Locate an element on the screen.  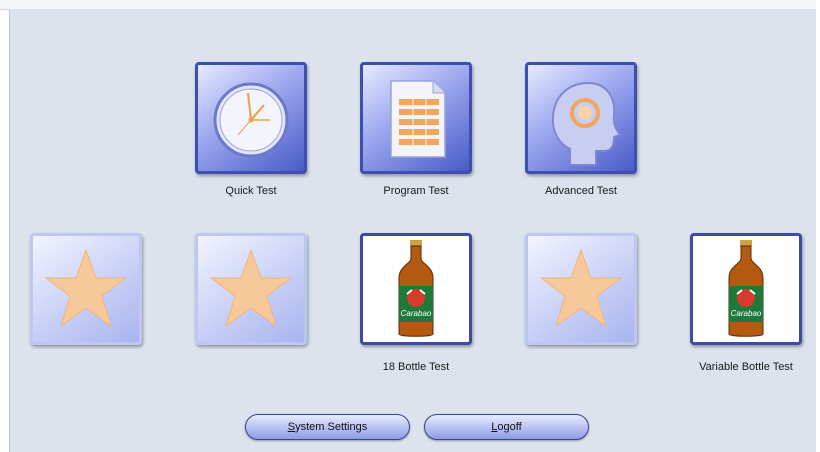
variable-bottle-test-label: Variable Bottle Test is located at coordinates (746, 367).